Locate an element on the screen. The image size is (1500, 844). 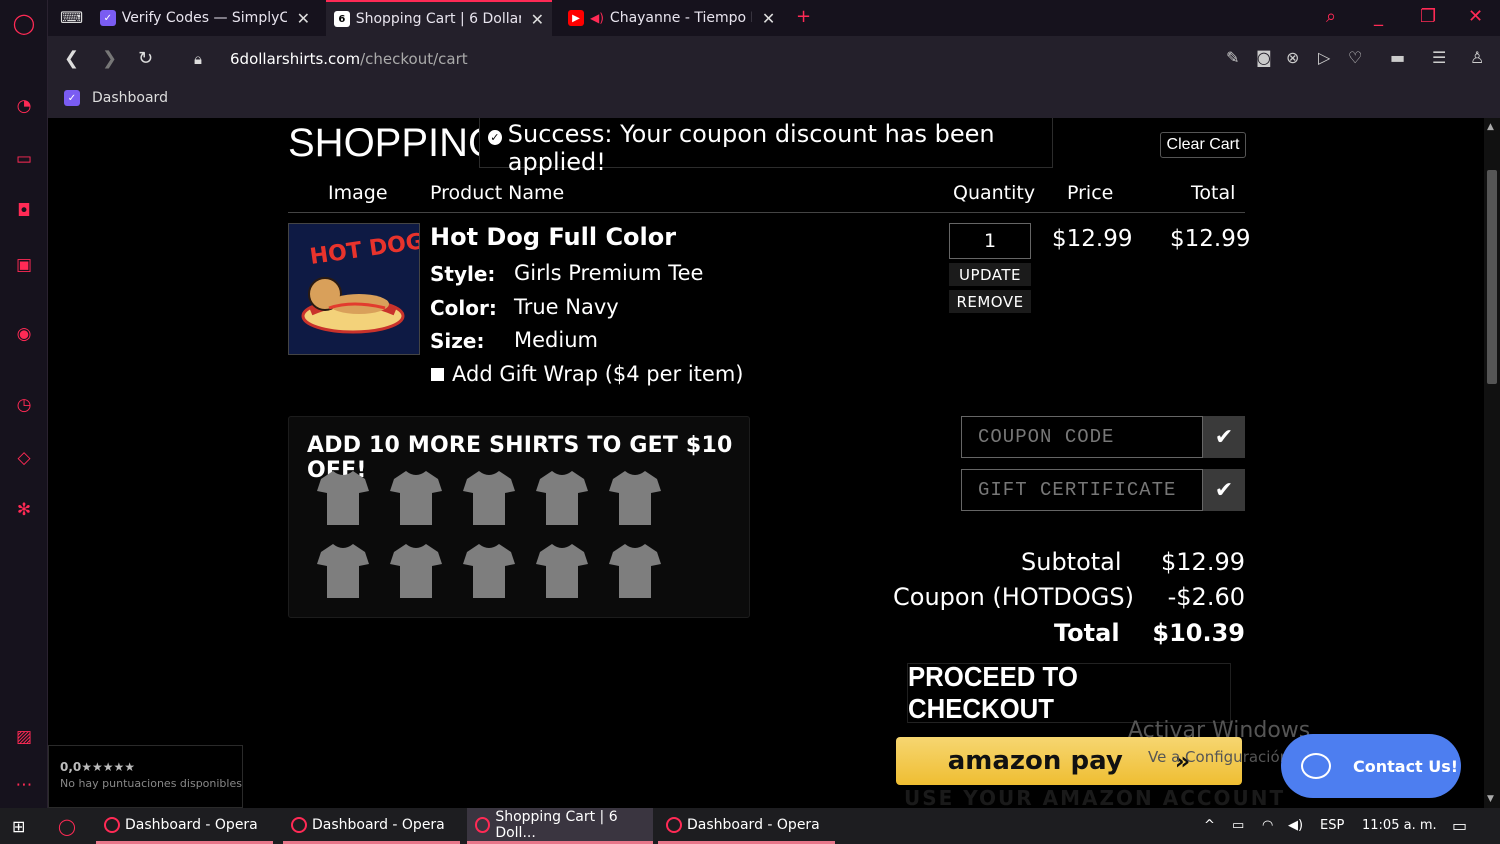
close-window-icon: ✕ is located at coordinates (1475, 16).